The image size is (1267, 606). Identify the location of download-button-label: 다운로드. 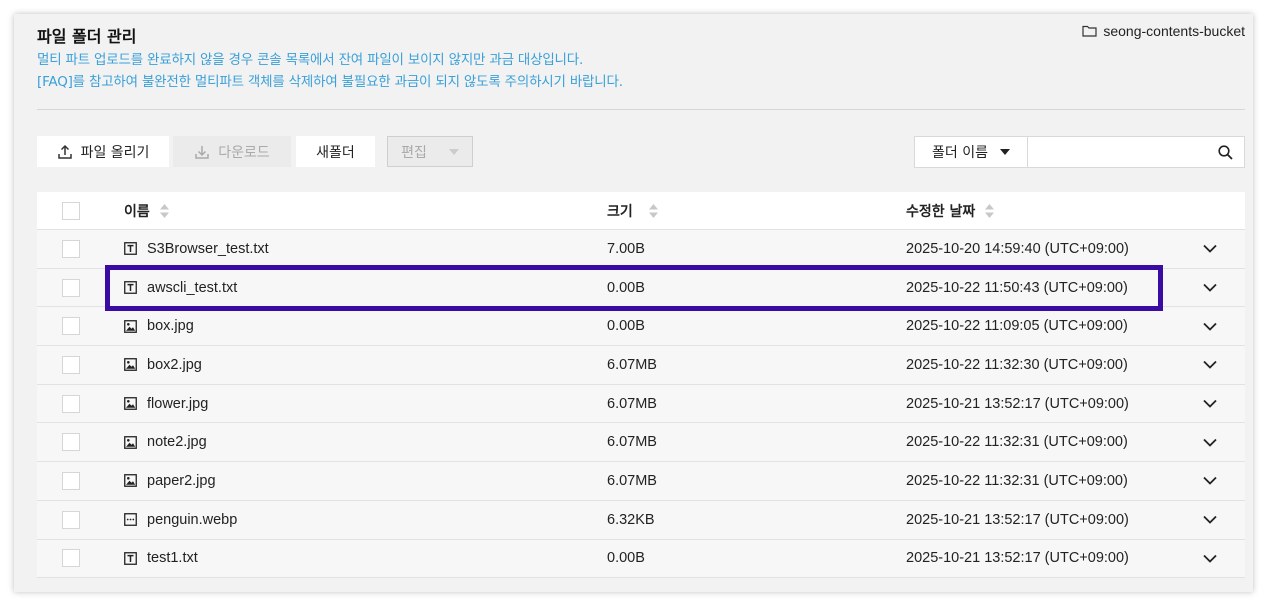
(244, 152).